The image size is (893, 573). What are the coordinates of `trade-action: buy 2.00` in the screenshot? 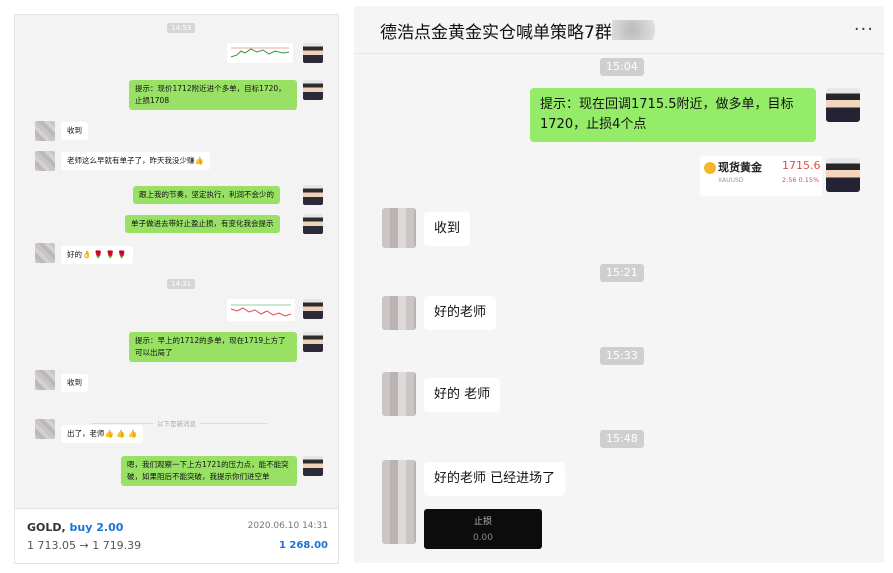 It's located at (96, 527).